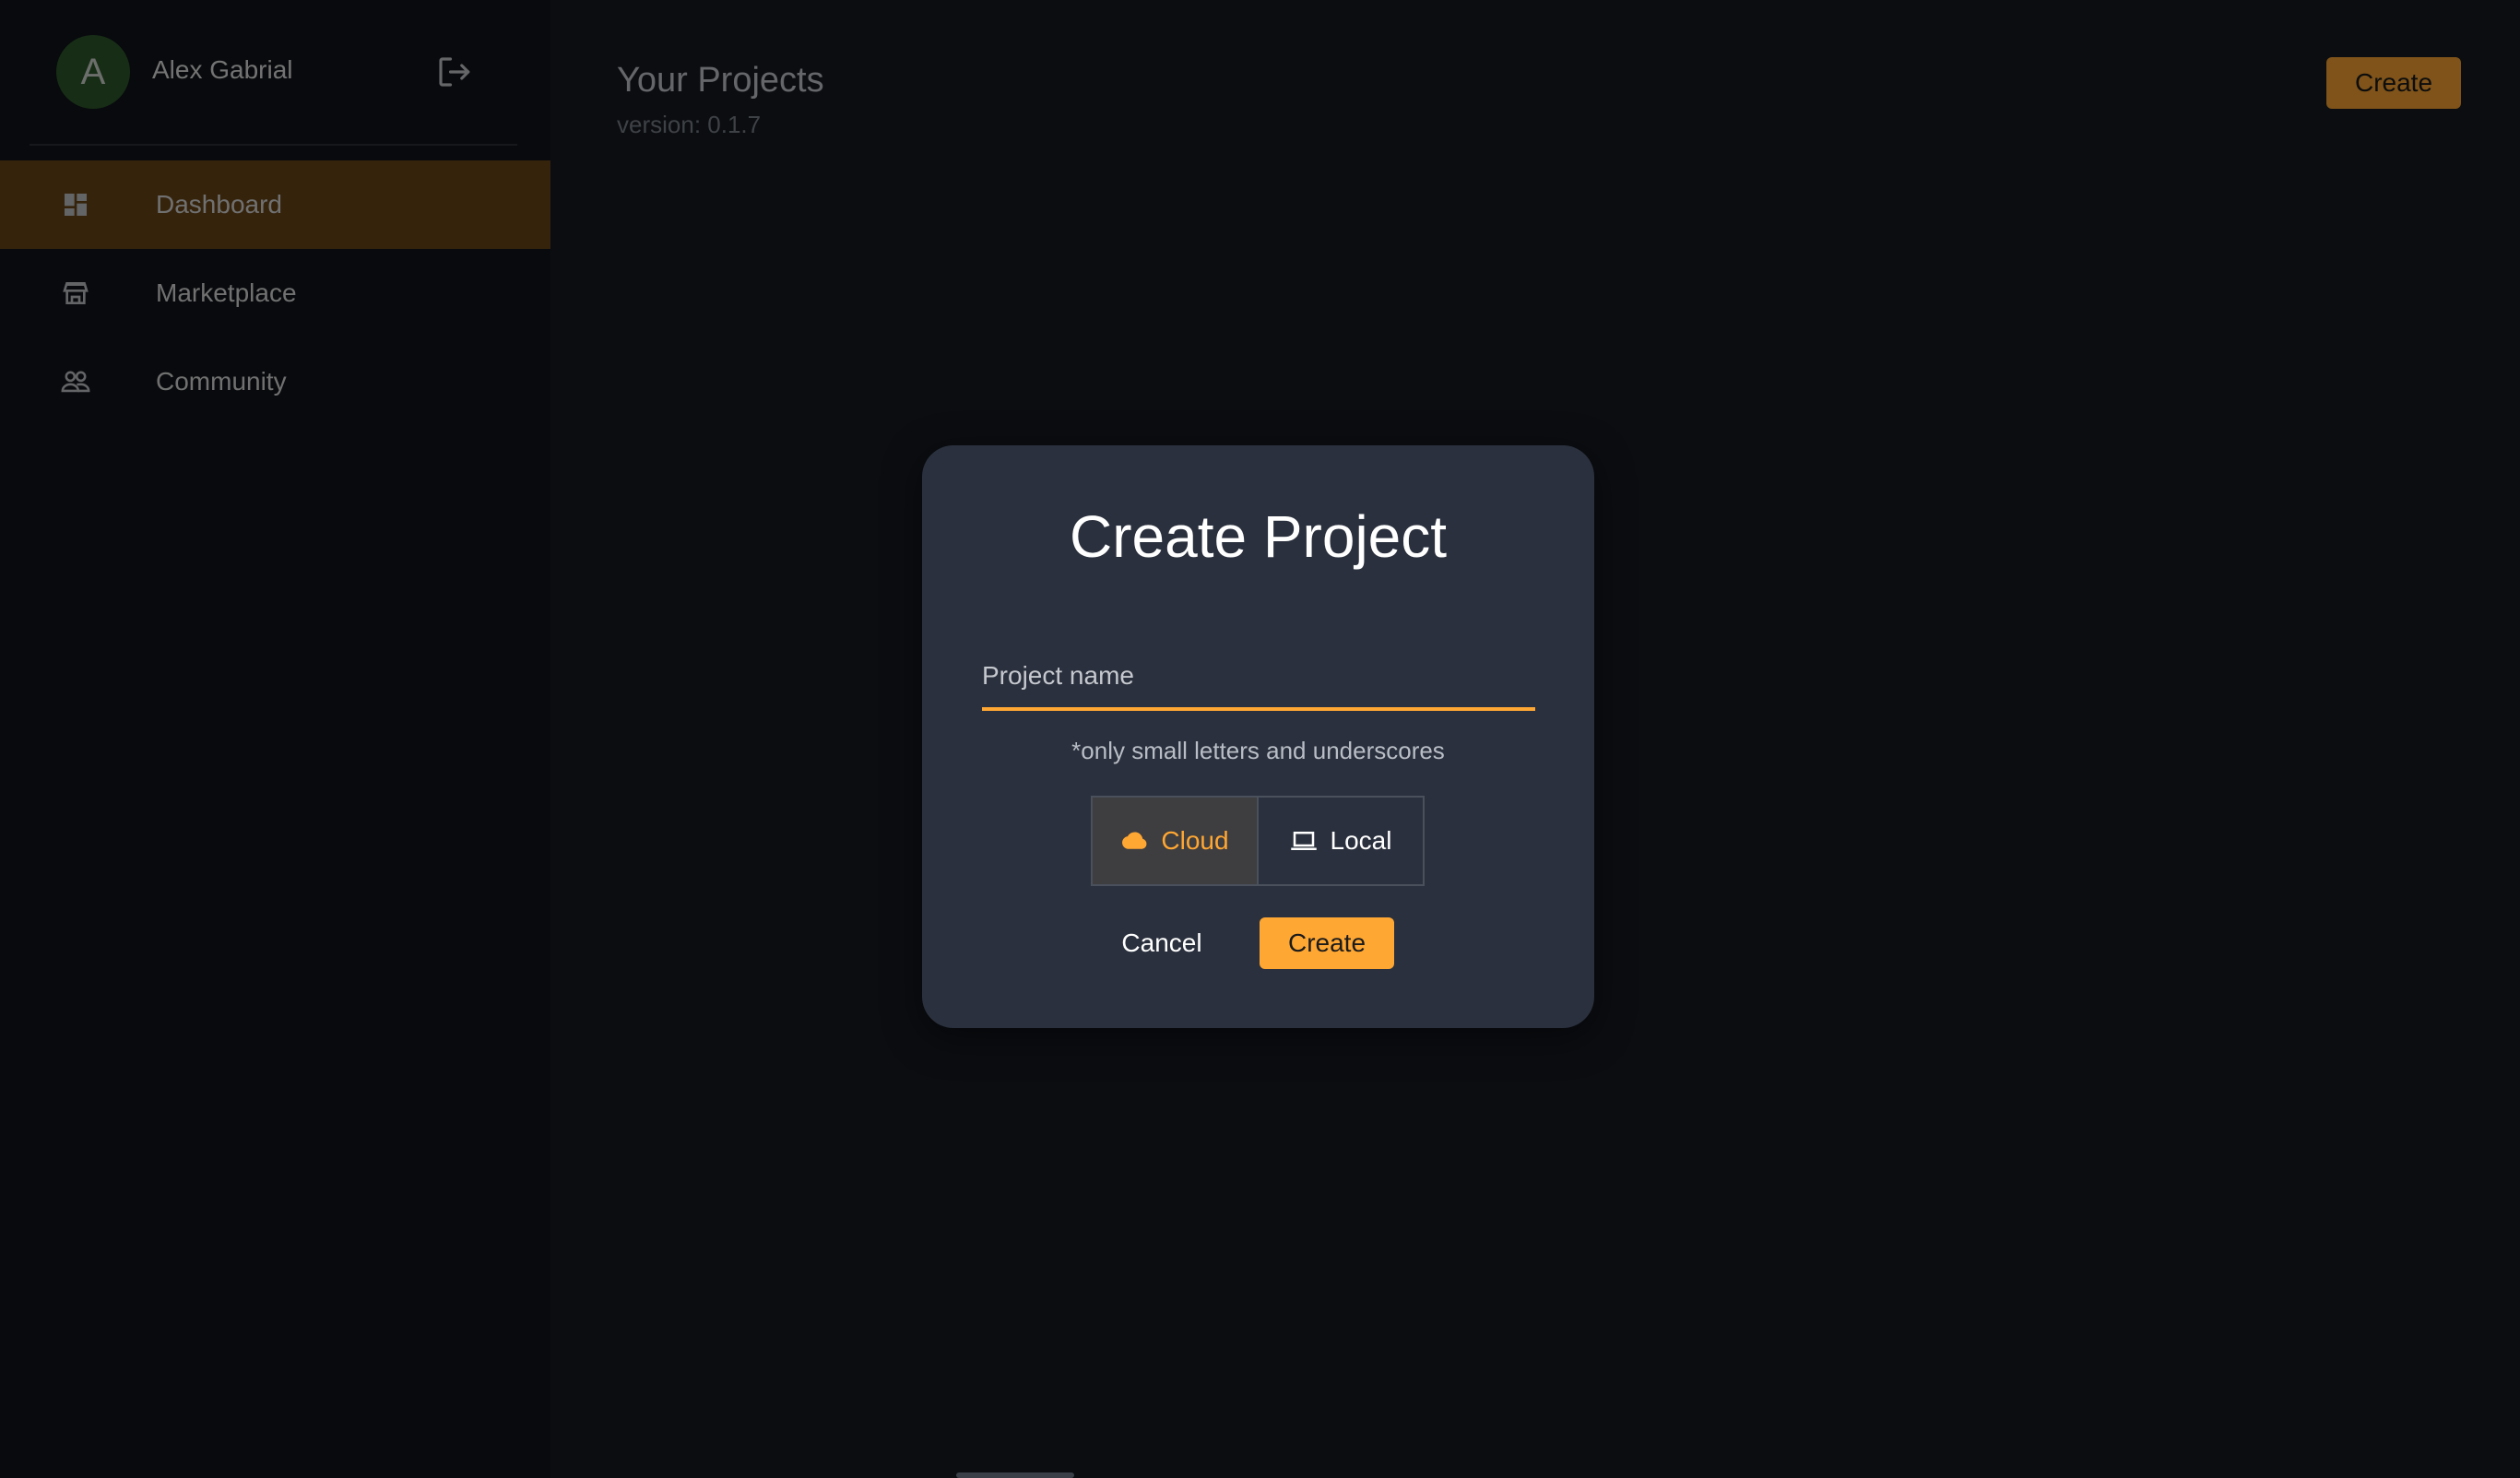 The height and width of the screenshot is (1478, 2520). I want to click on location-toggle: Cloud Local, so click(1258, 841).